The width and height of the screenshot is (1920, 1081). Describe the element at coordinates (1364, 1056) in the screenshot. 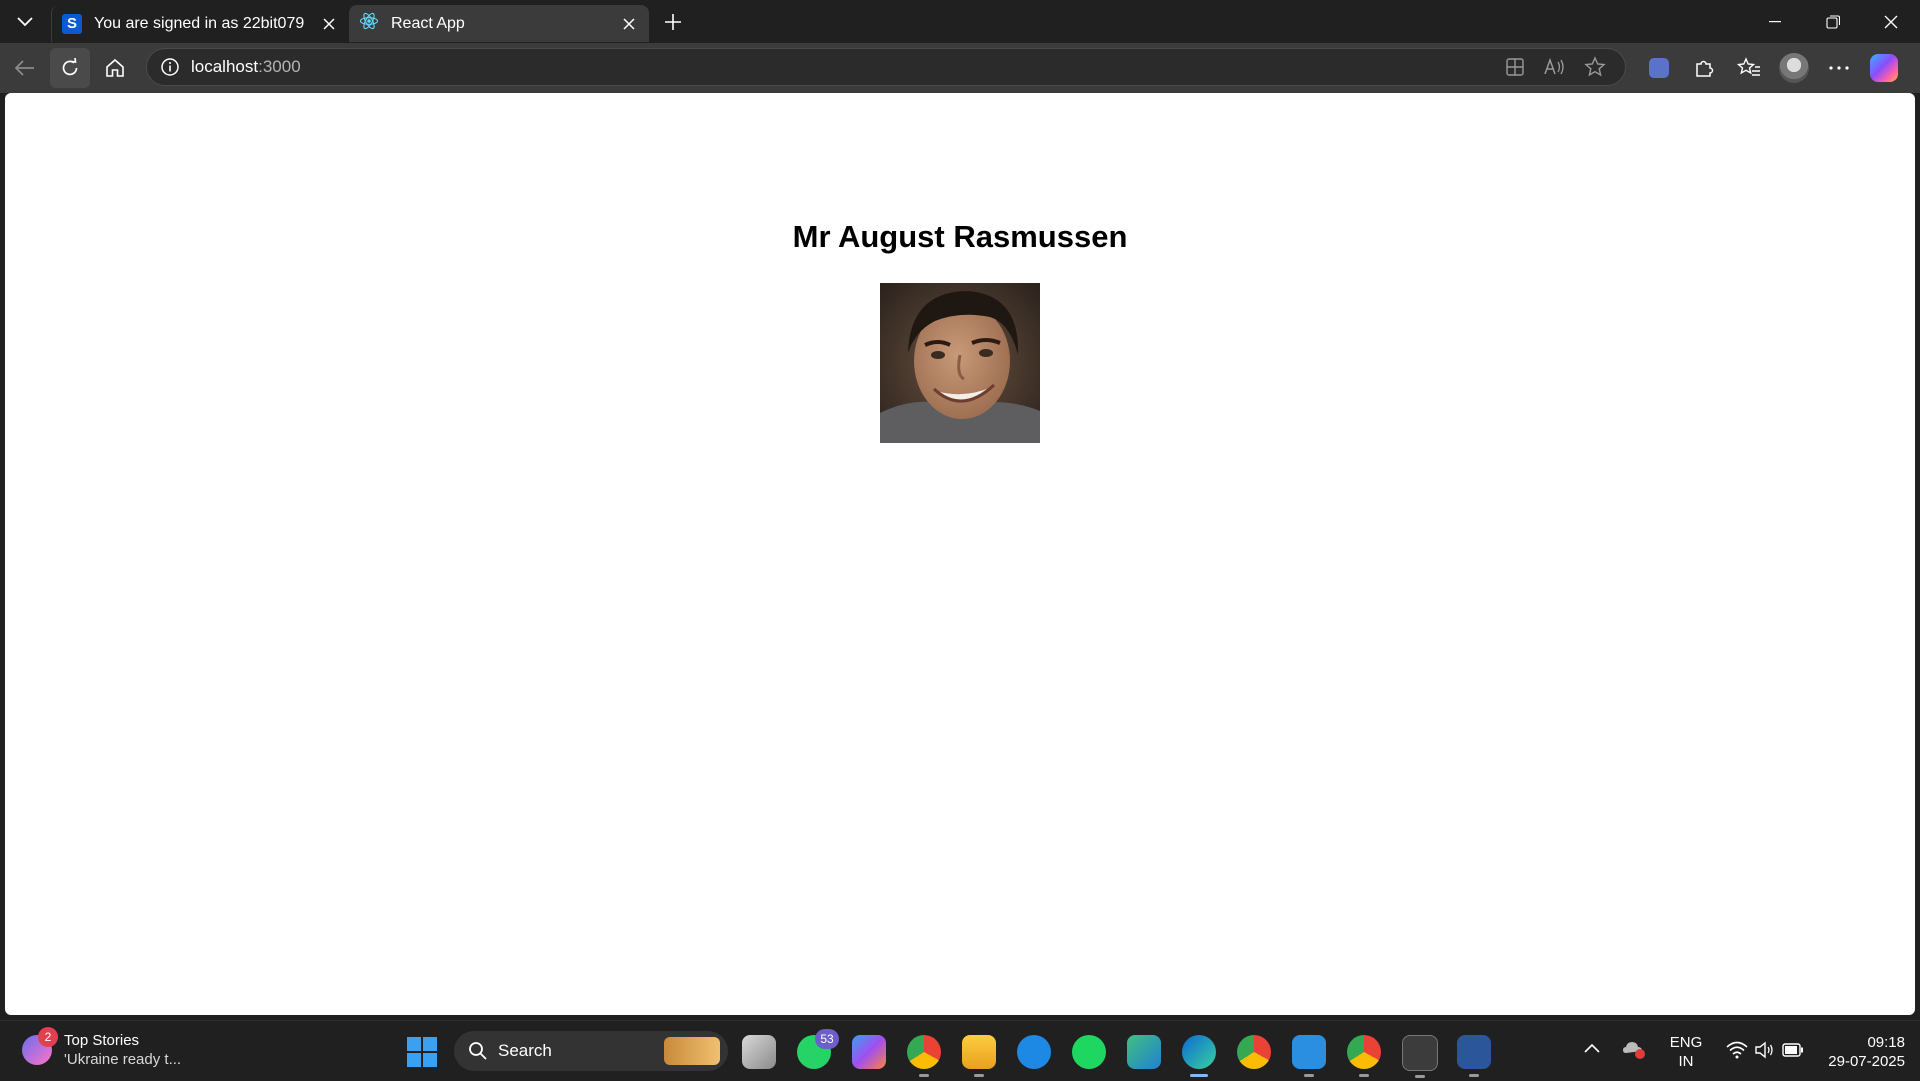

I see `chrome-profile-3-icon` at that location.